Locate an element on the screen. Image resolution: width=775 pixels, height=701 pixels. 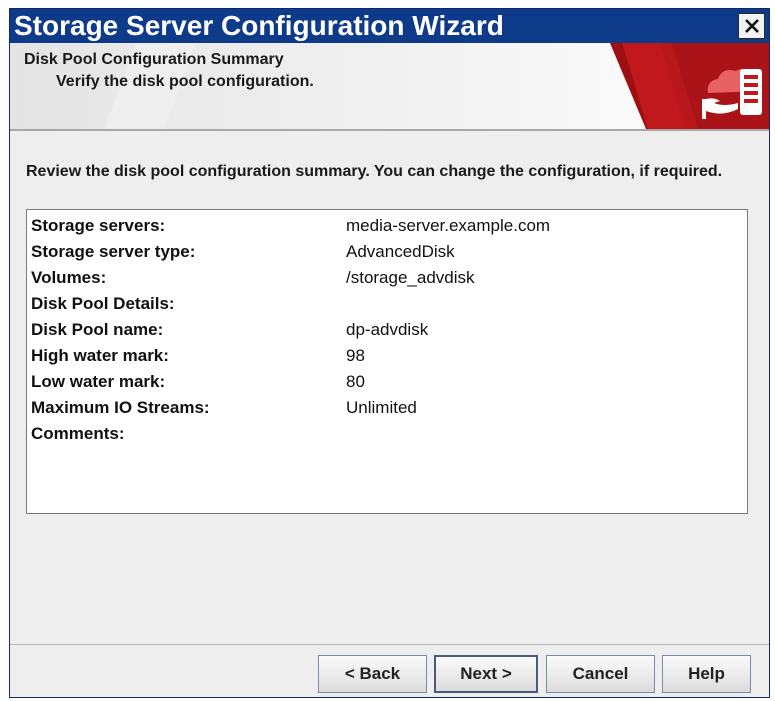
close-icon is located at coordinates (751, 26).